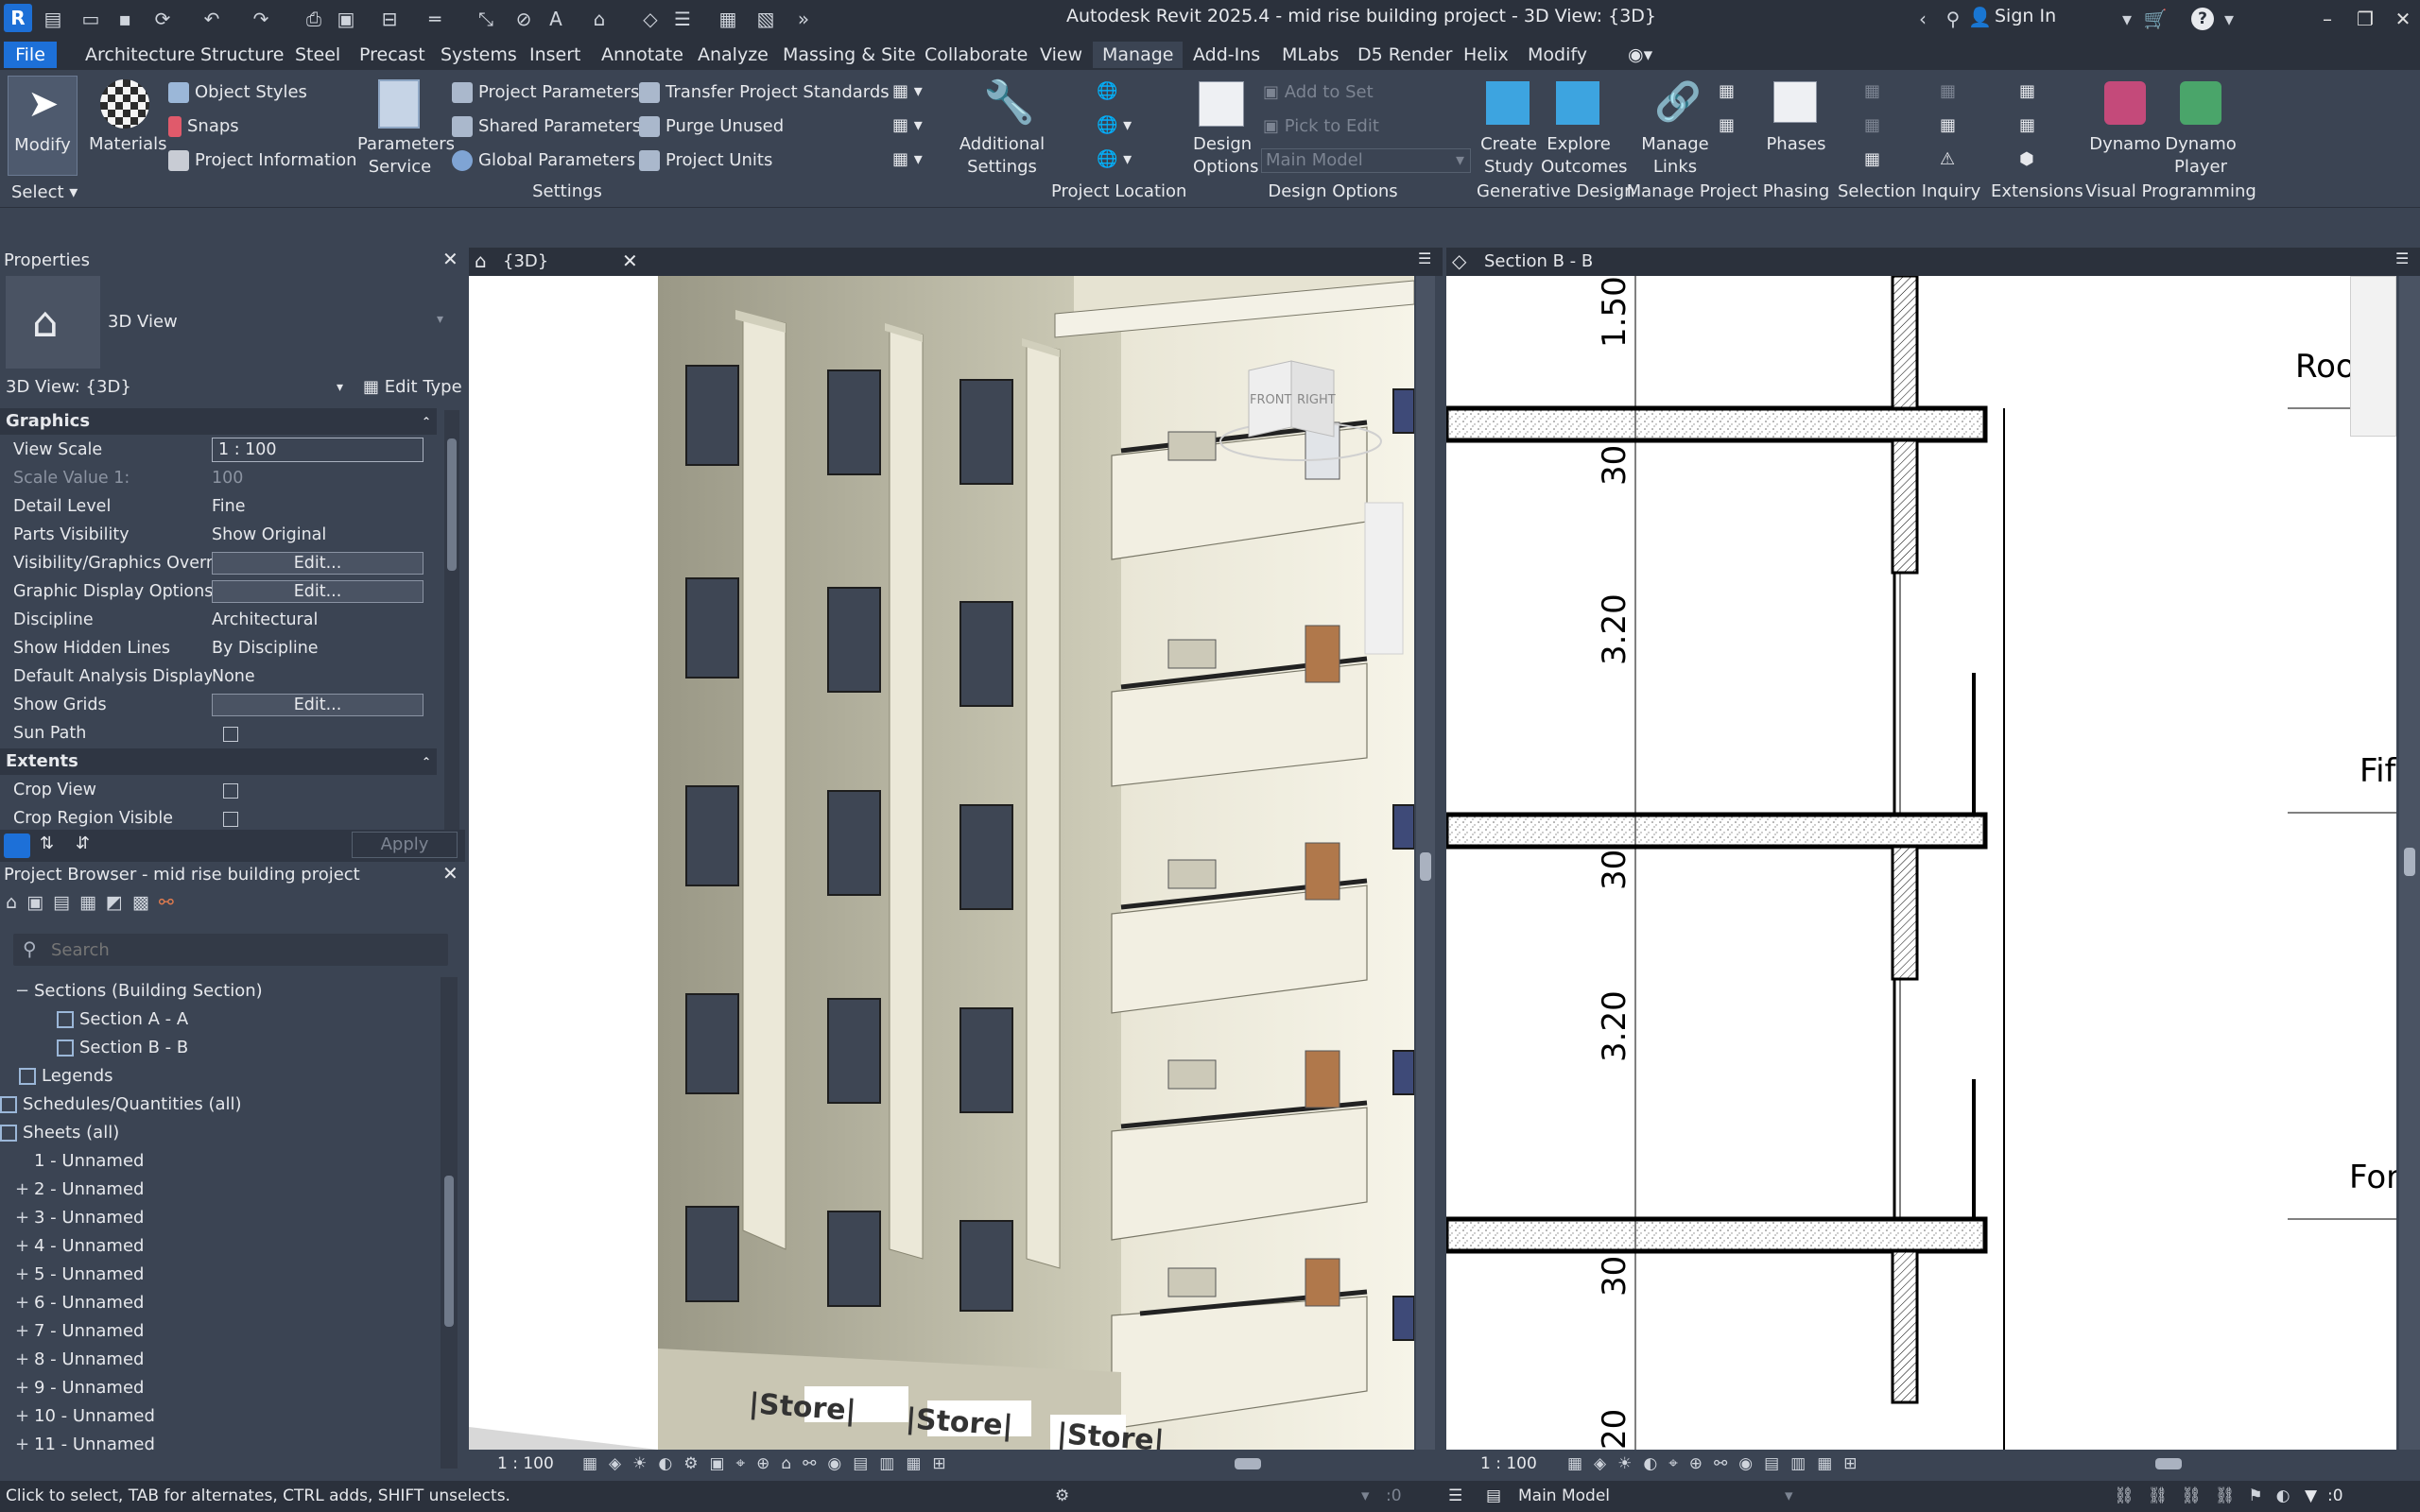 The height and width of the screenshot is (1512, 2420). Describe the element at coordinates (47, 843) in the screenshot. I see `sort-az-icon: ⇅` at that location.